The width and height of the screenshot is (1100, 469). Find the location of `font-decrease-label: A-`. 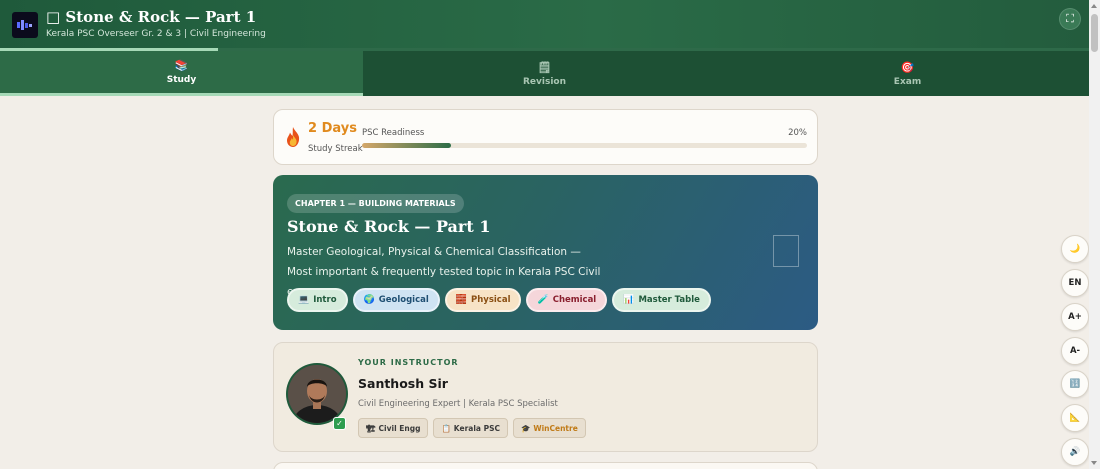

font-decrease-label: A- is located at coordinates (1075, 351).